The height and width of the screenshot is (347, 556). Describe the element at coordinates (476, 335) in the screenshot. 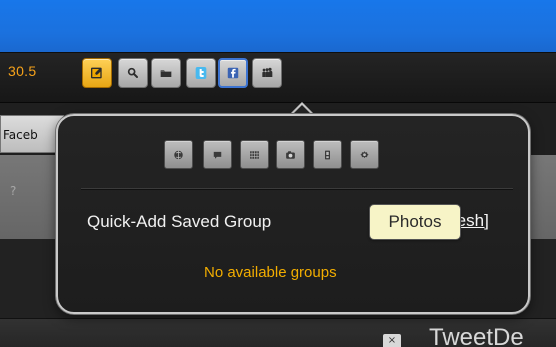

I see `column-title: TweetDe` at that location.